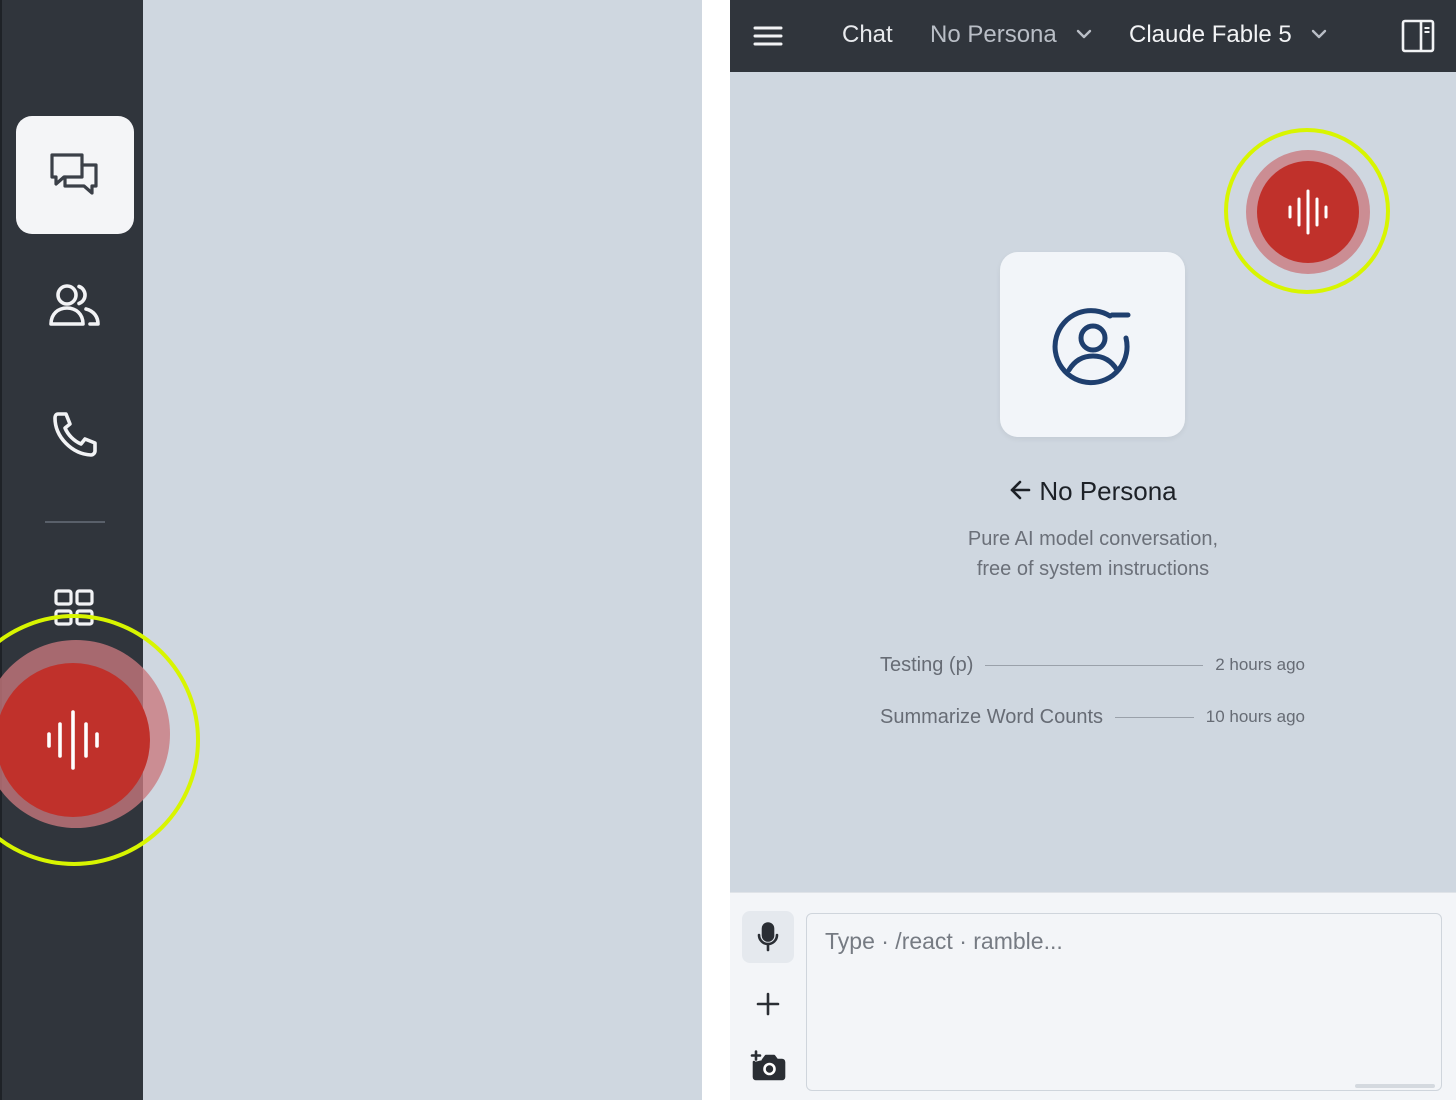 The width and height of the screenshot is (1456, 1100). I want to click on message-composer, so click(1093, 996).